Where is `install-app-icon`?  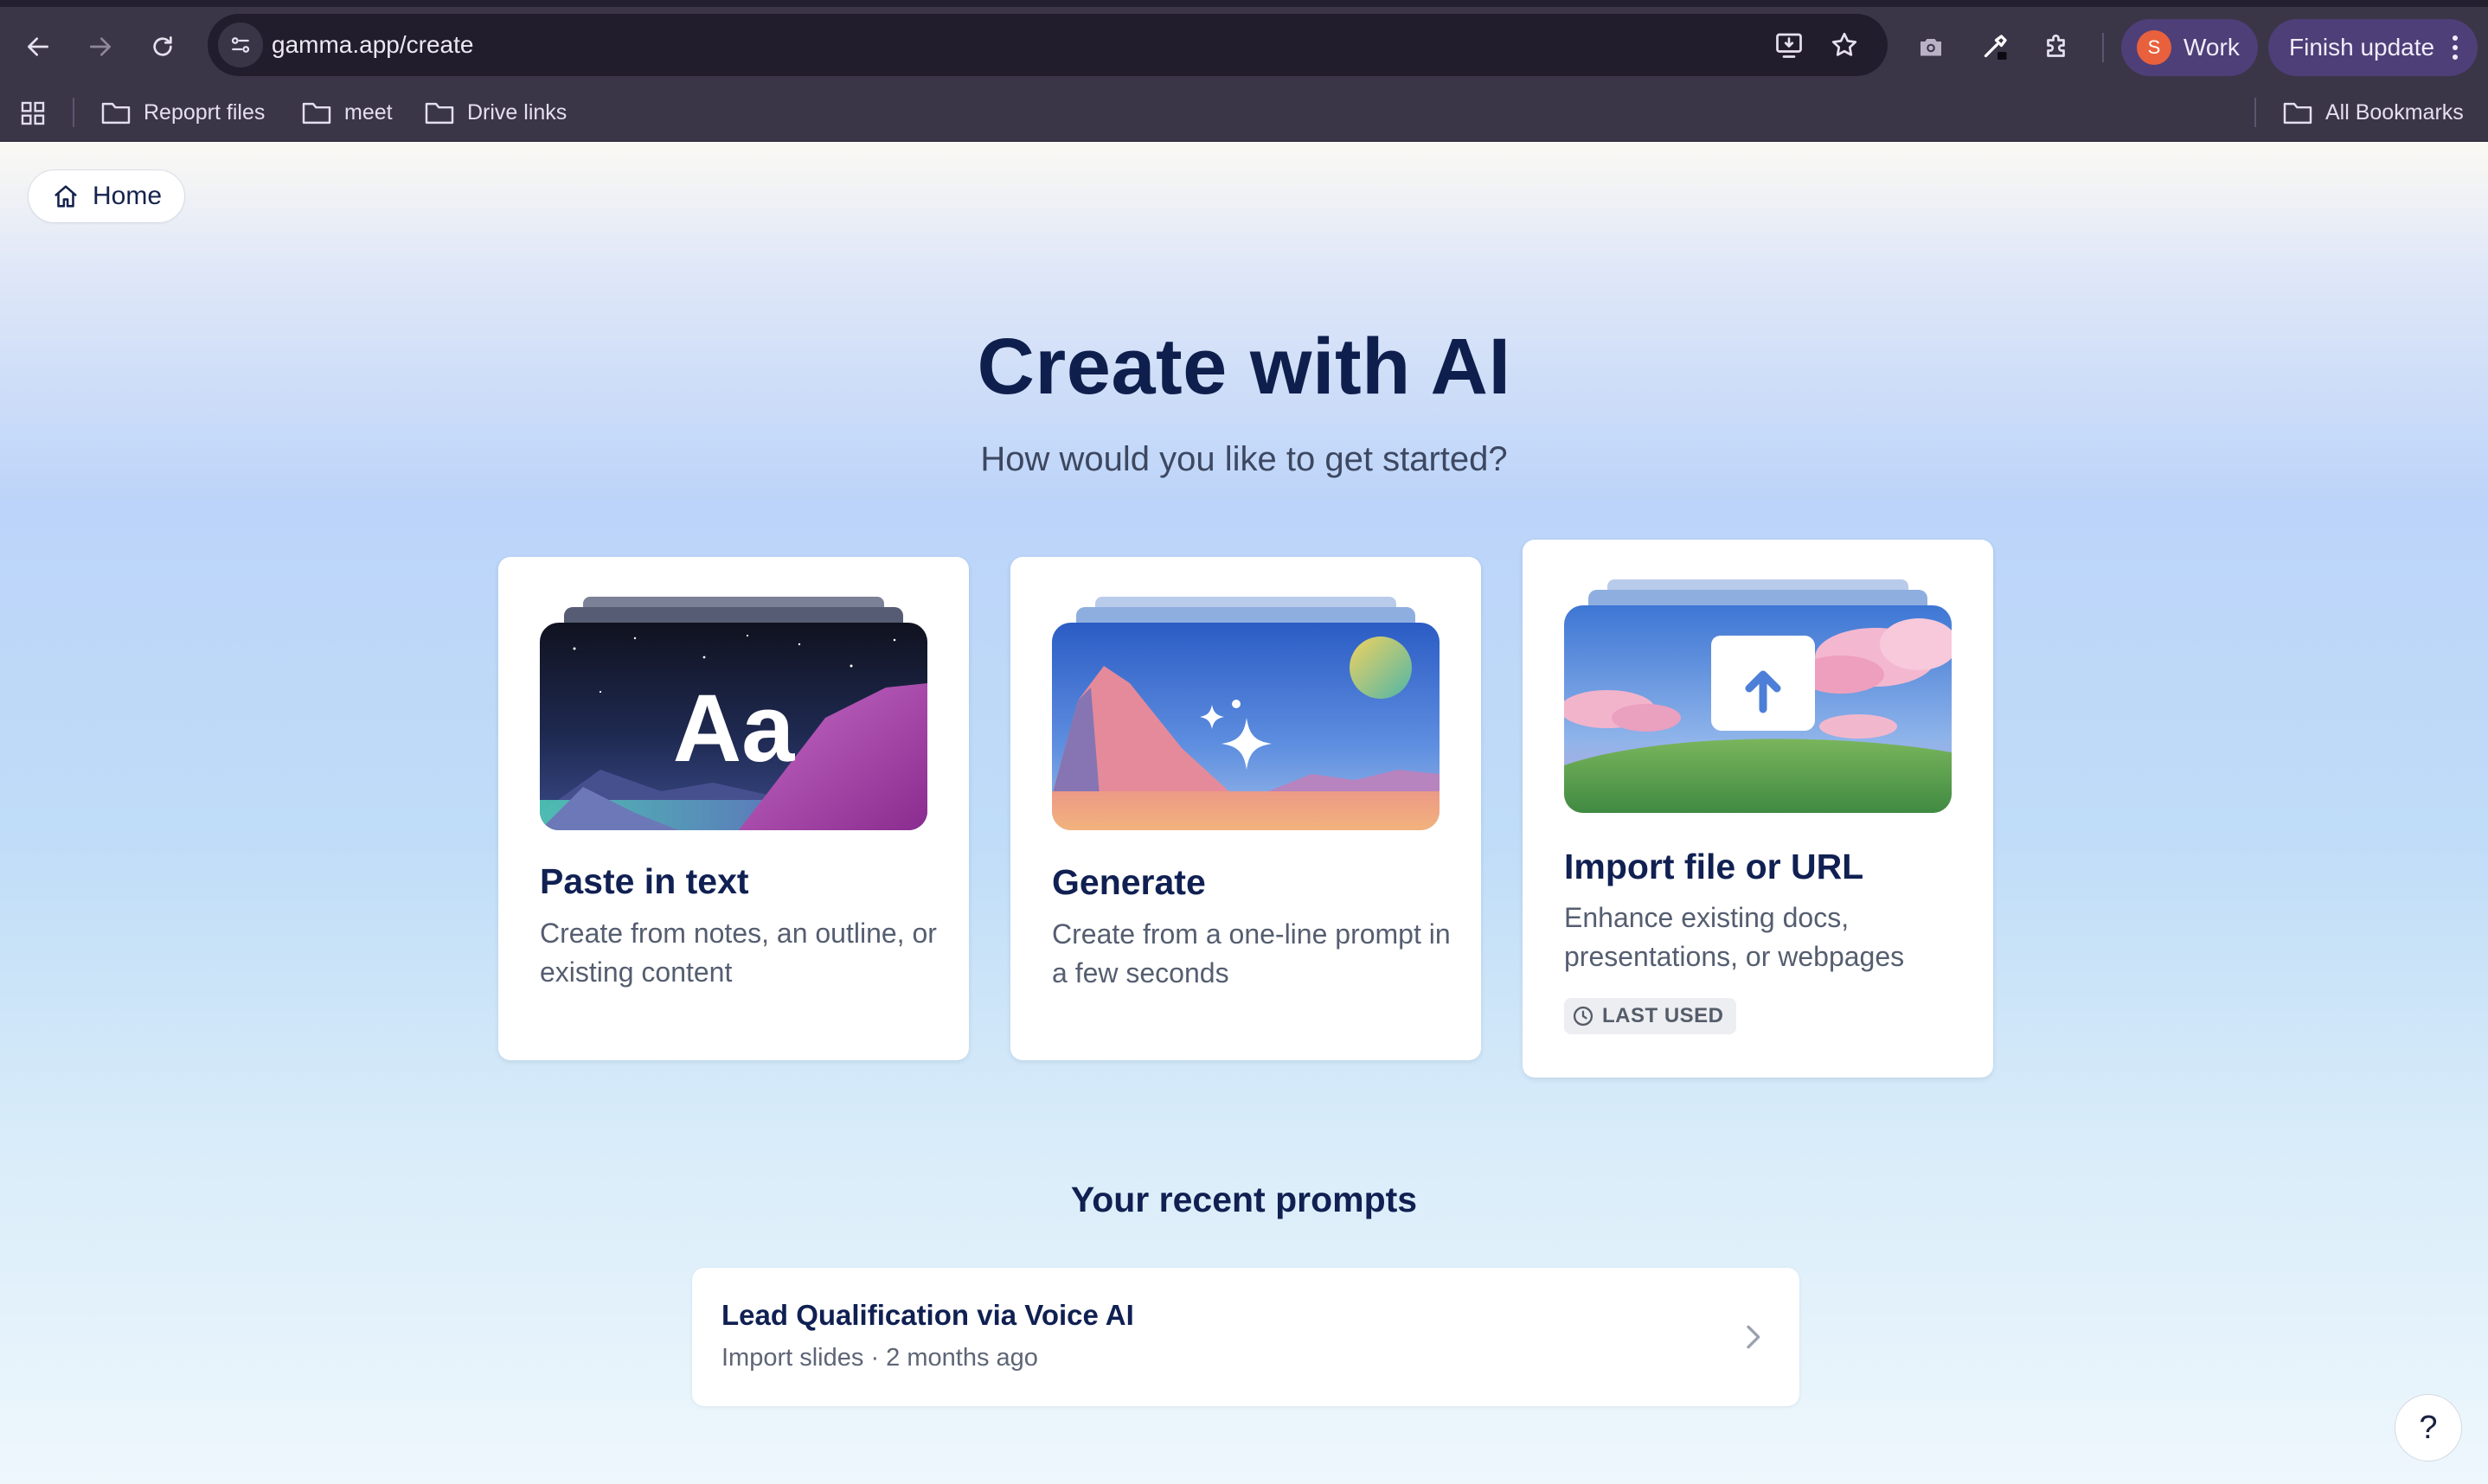
install-app-icon is located at coordinates (1789, 45).